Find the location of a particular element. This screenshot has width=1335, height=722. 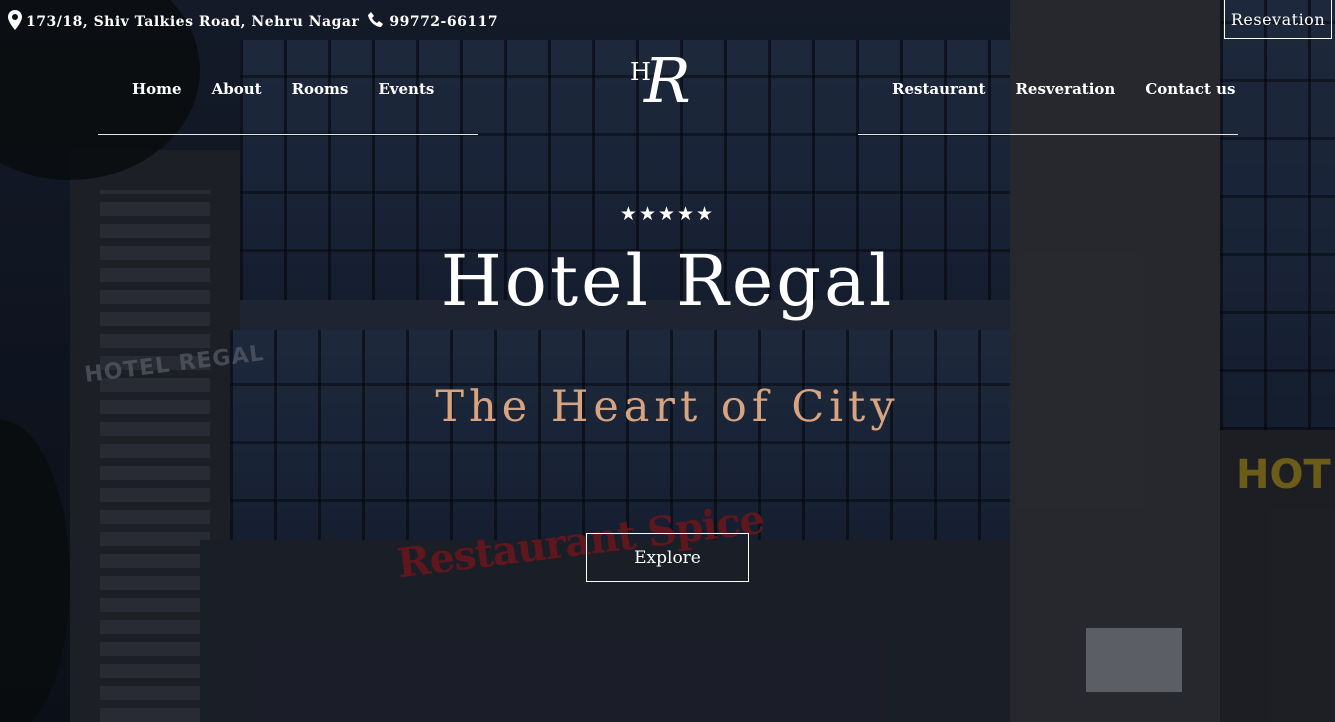

phone-number: 99772-66117 is located at coordinates (443, 22).